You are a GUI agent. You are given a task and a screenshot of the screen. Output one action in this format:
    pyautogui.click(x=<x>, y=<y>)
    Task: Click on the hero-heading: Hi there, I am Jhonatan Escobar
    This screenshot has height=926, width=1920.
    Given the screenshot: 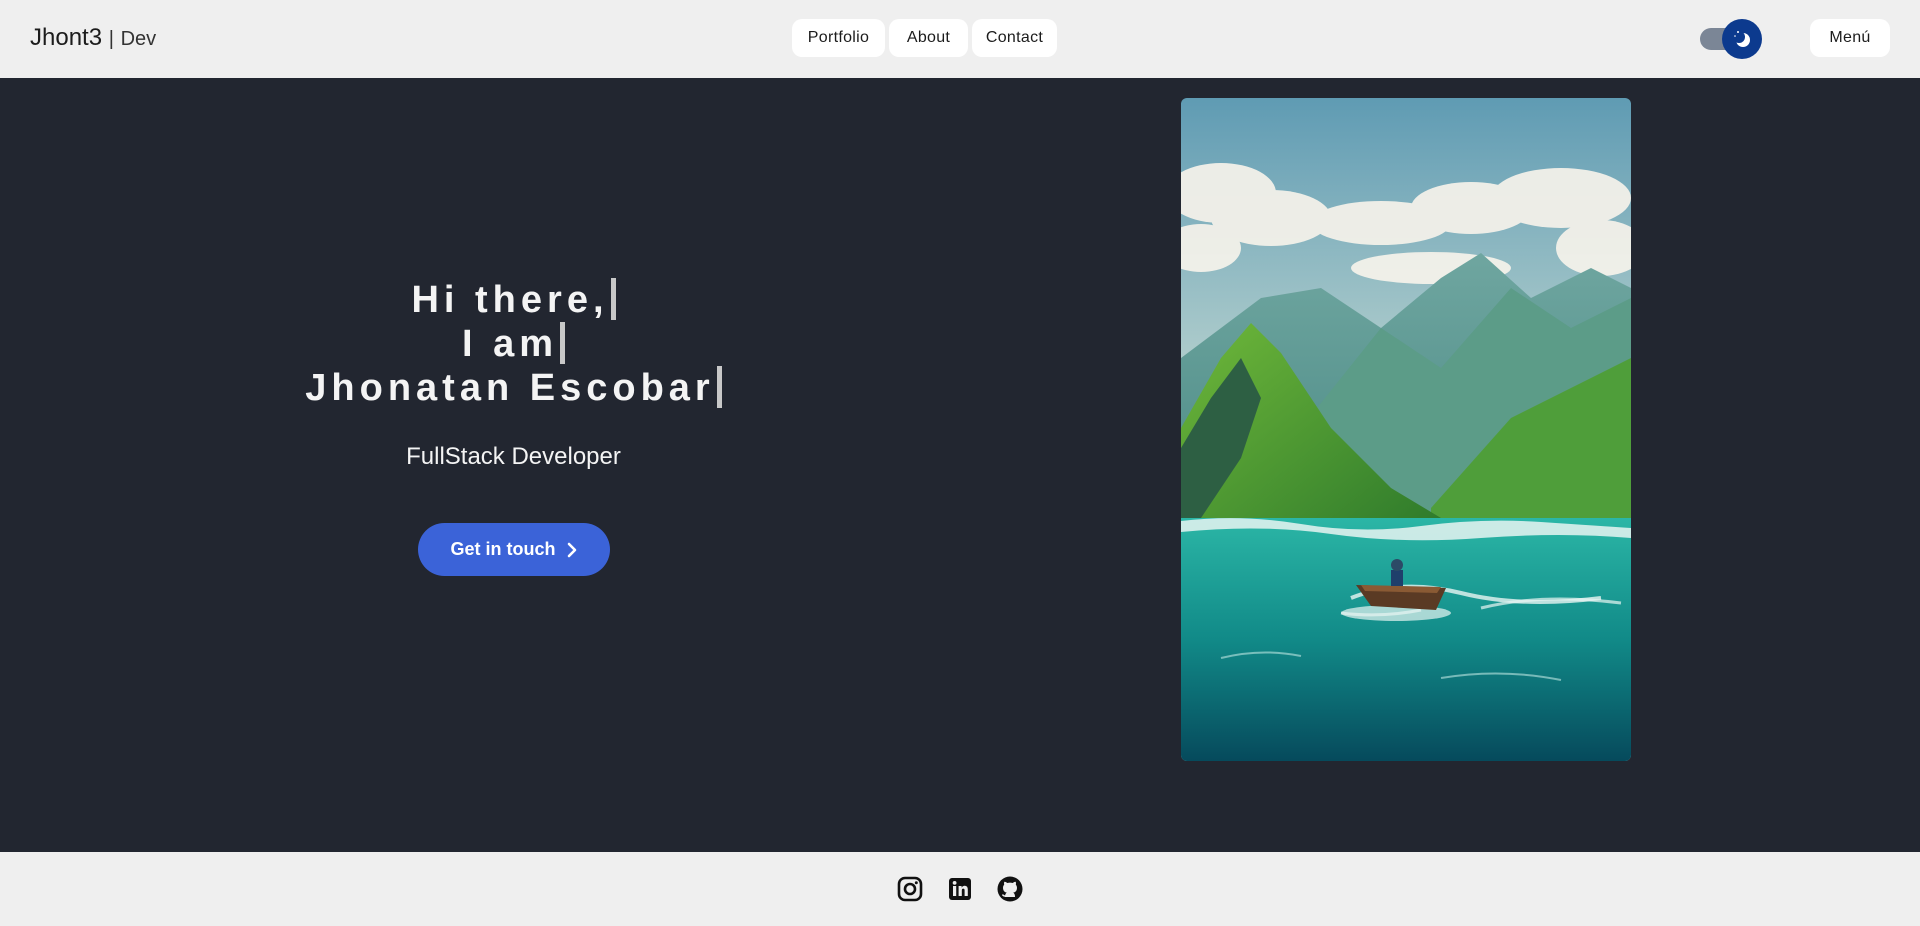 What is the action you would take?
    pyautogui.click(x=513, y=343)
    